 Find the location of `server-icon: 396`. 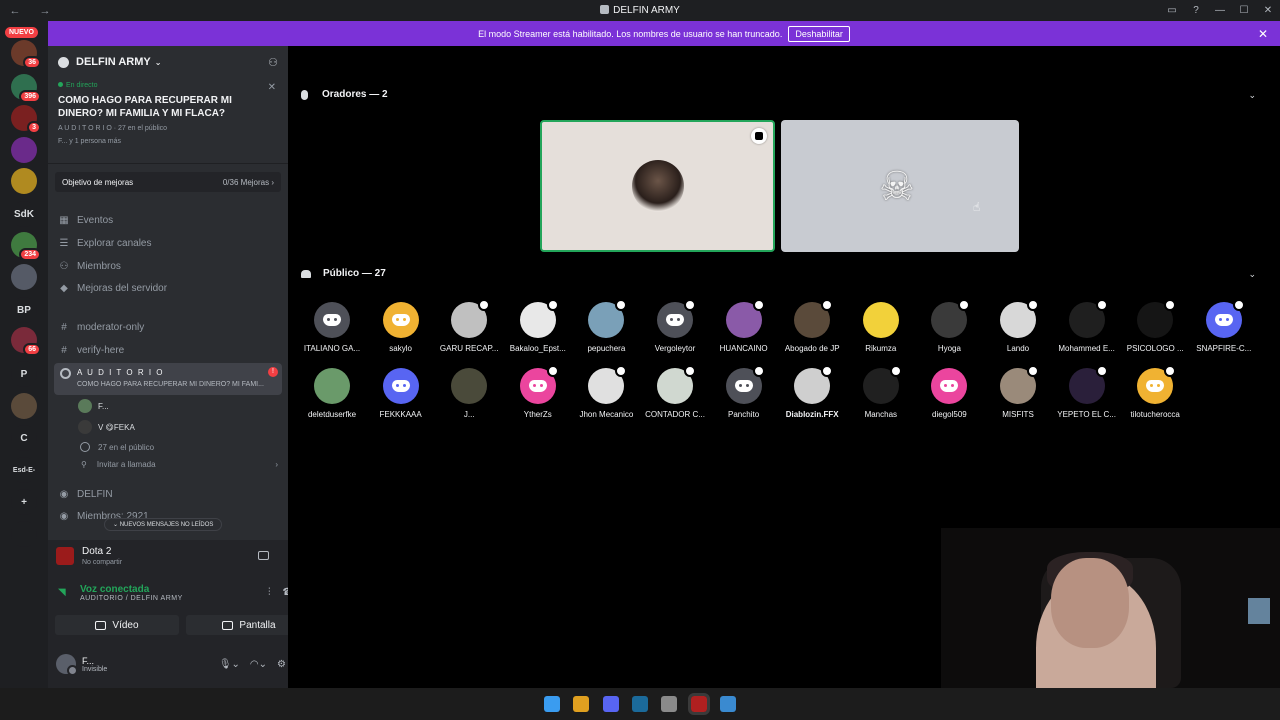

server-icon: 396 is located at coordinates (26, 88).